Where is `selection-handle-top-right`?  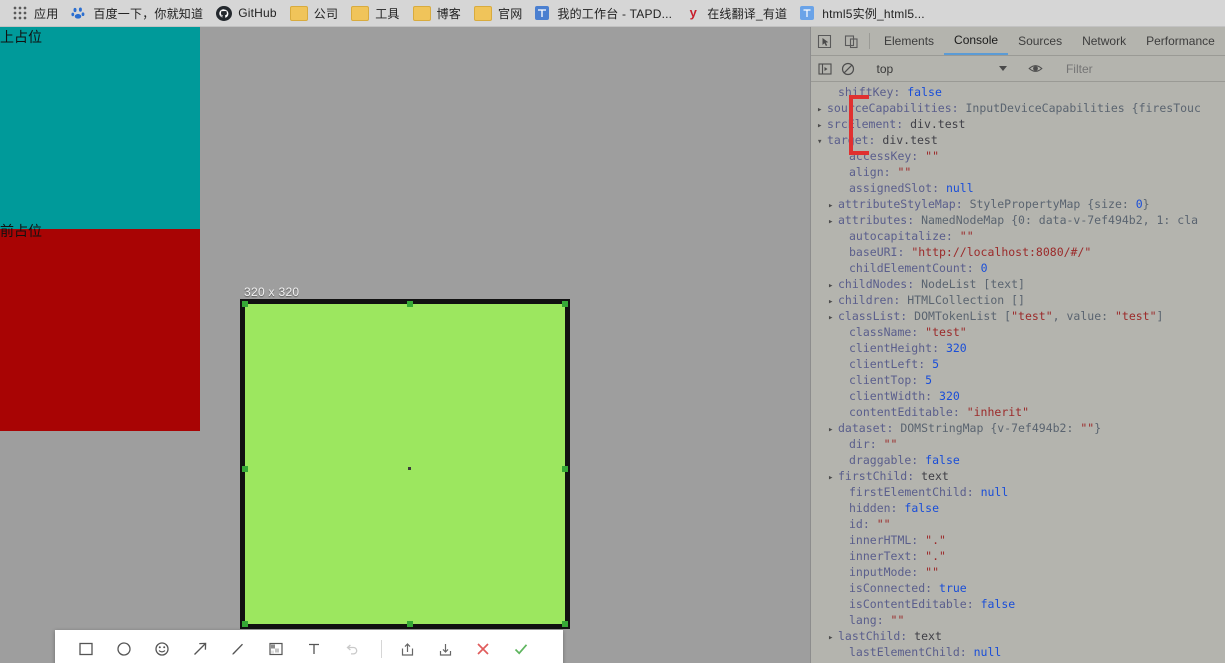
selection-handle-top-right is located at coordinates (565, 304).